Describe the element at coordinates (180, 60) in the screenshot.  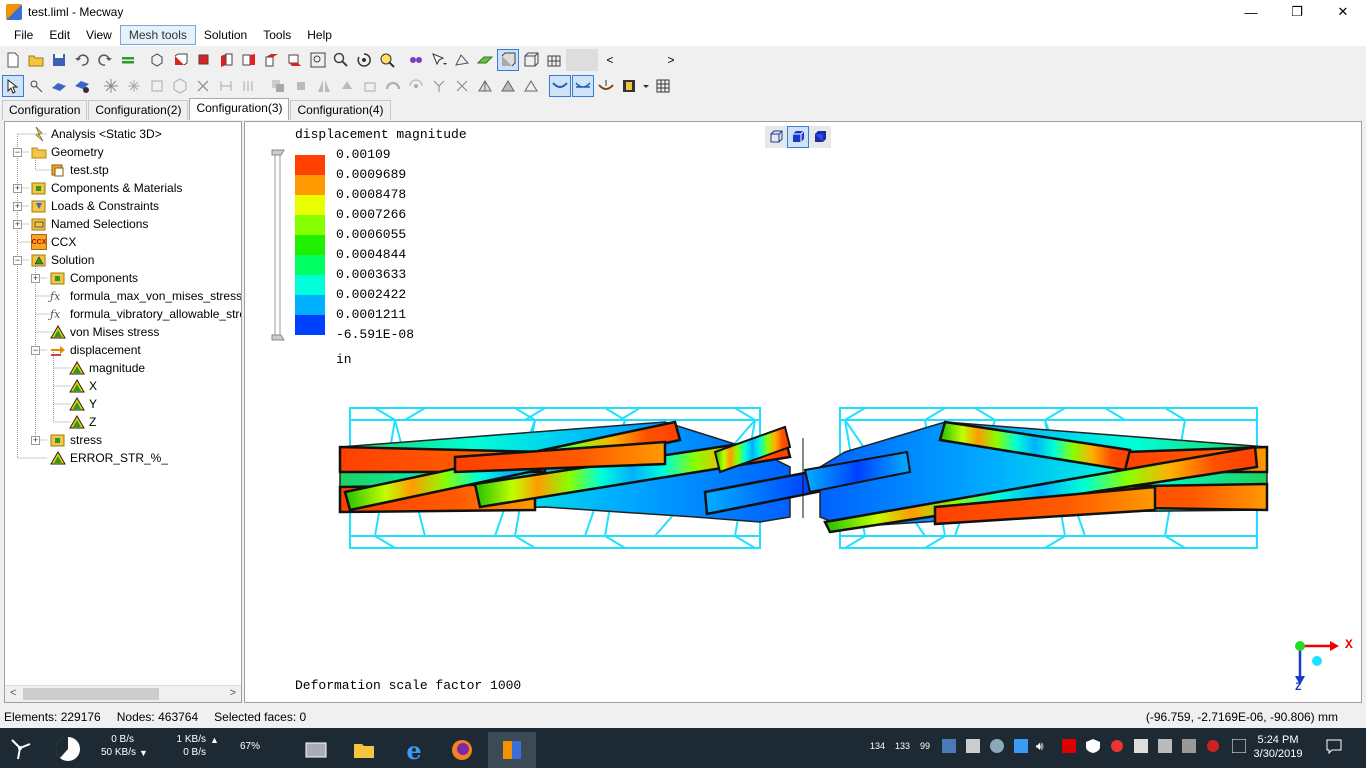
I see `view-front-icon` at that location.